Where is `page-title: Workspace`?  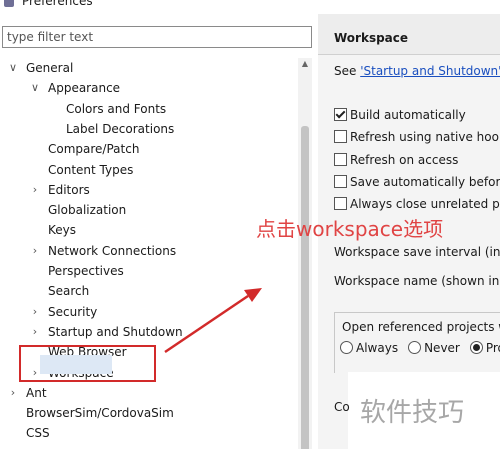 page-title: Workspace is located at coordinates (371, 38).